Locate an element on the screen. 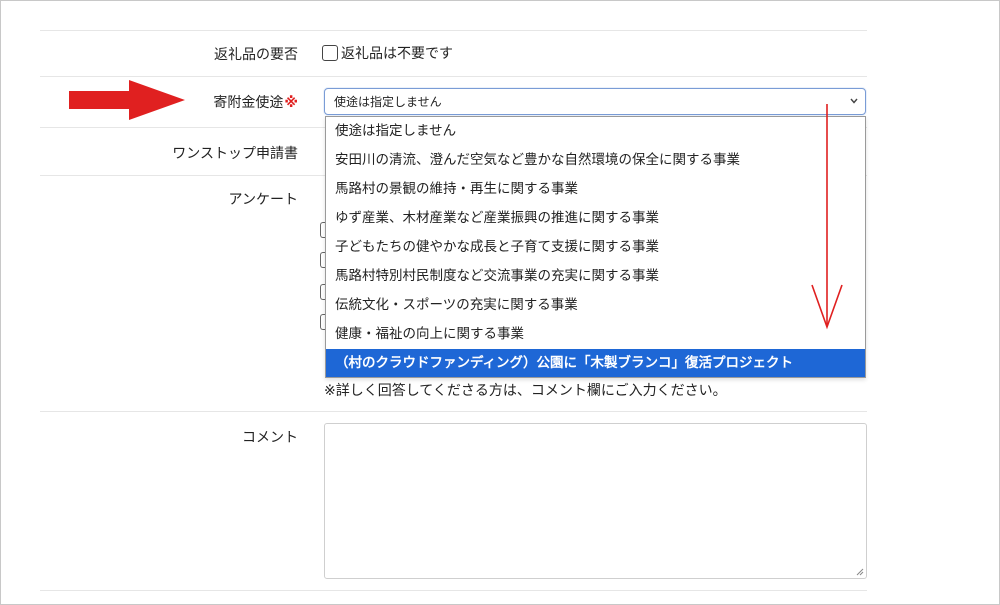  comment-label: コメント is located at coordinates (270, 438).